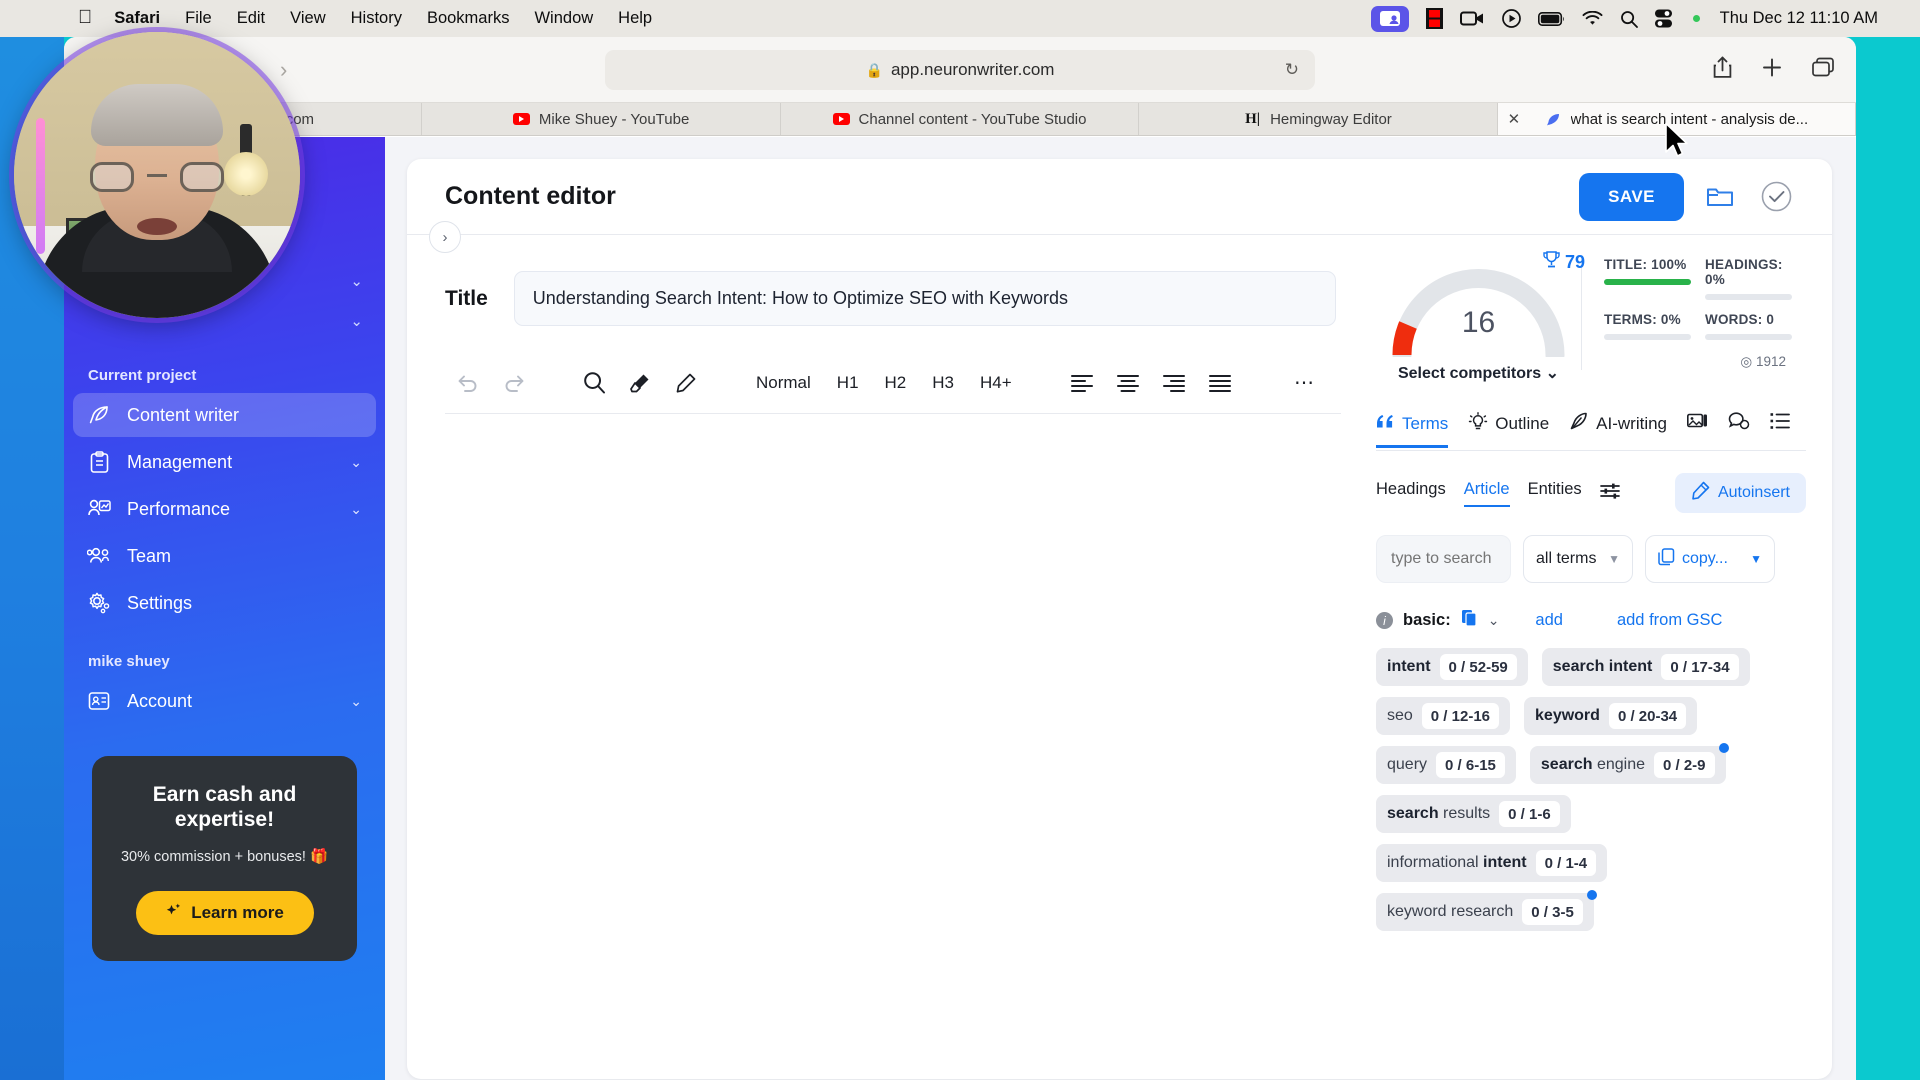 The width and height of the screenshot is (1920, 1080). I want to click on new-tab-icon, so click(1772, 69).